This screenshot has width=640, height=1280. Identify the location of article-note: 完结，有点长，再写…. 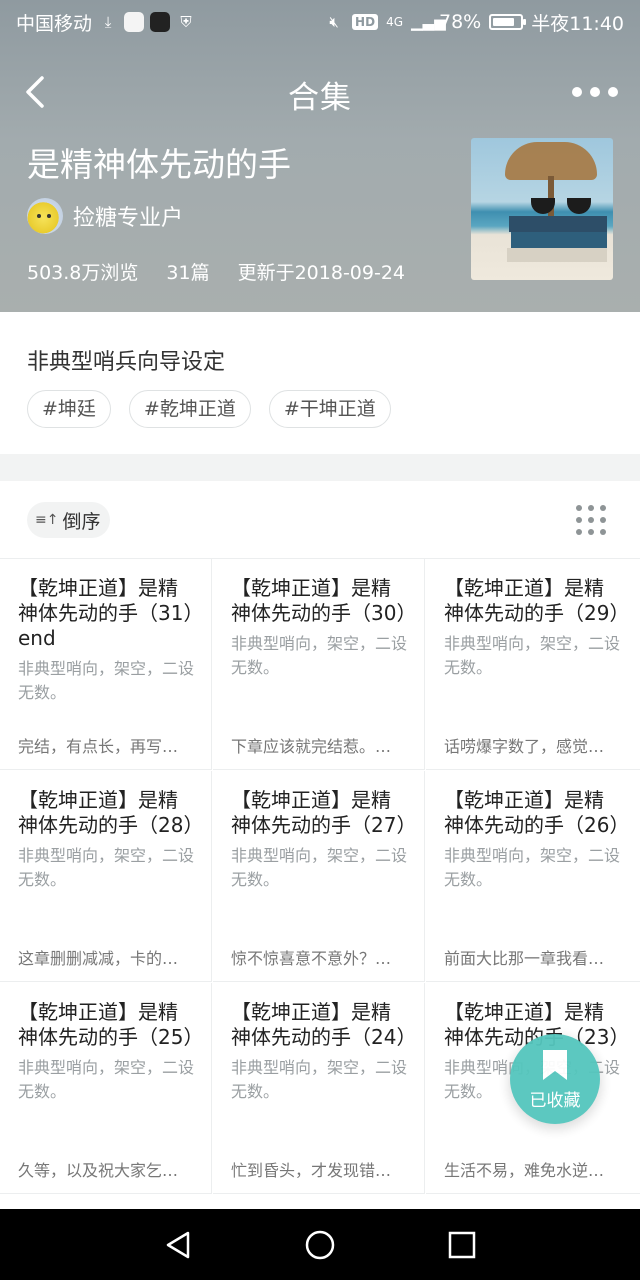
(98, 746).